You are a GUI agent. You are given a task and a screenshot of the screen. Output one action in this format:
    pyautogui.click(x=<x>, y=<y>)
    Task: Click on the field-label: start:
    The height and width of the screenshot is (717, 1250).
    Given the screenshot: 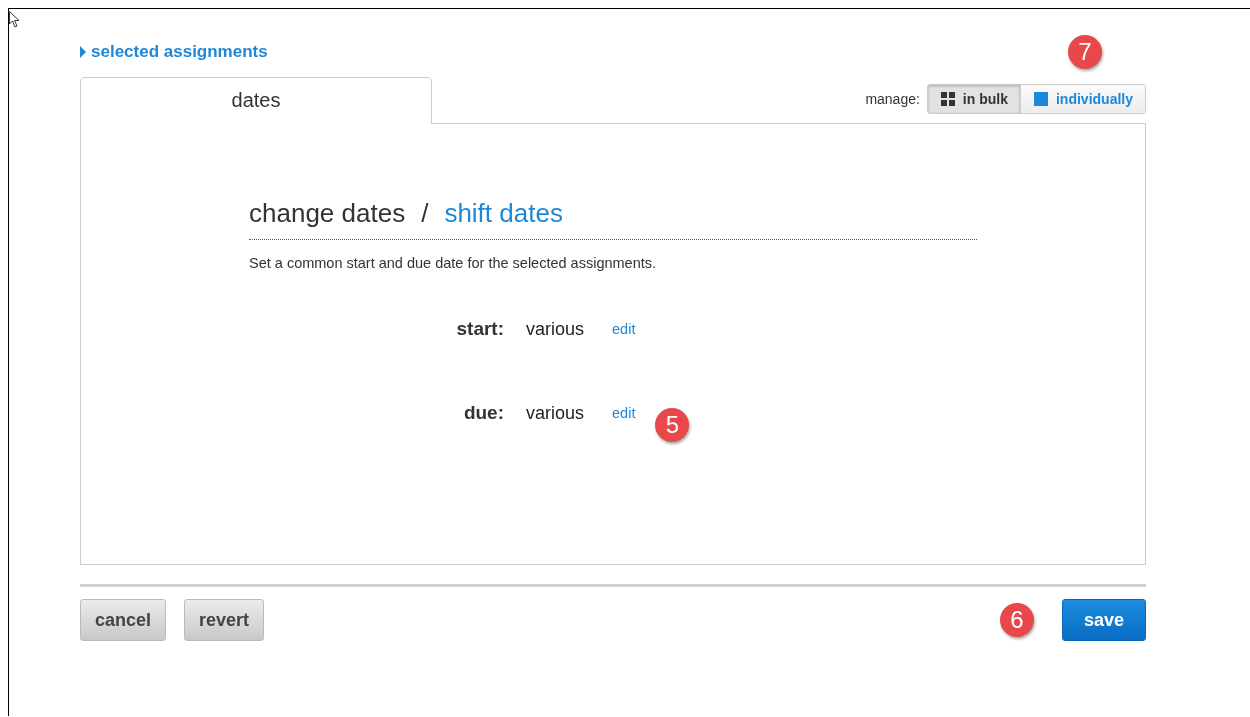 What is the action you would take?
    pyautogui.click(x=479, y=329)
    